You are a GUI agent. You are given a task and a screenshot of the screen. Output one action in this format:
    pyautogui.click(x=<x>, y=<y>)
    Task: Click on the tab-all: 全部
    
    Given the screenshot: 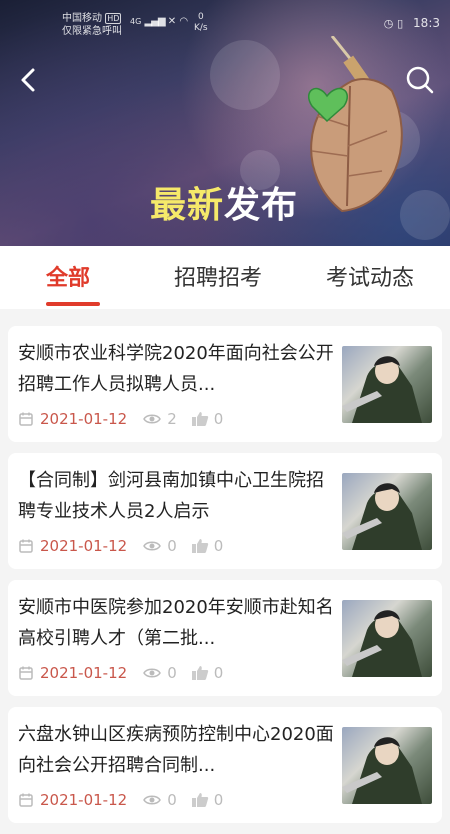 What is the action you would take?
    pyautogui.click(x=68, y=276)
    